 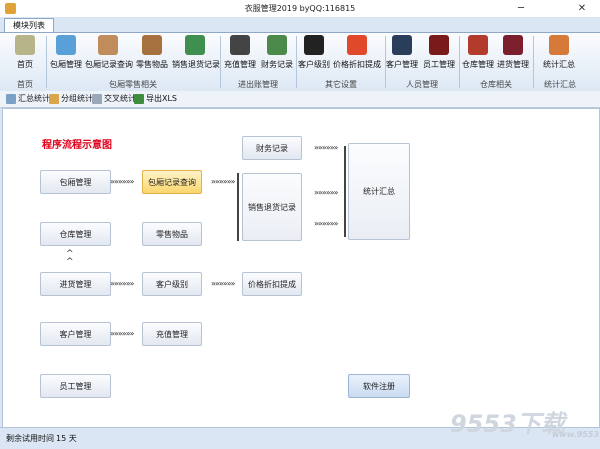 What do you see at coordinates (379, 191) in the screenshot?
I see `flow-stats-button: 统计汇总` at bounding box center [379, 191].